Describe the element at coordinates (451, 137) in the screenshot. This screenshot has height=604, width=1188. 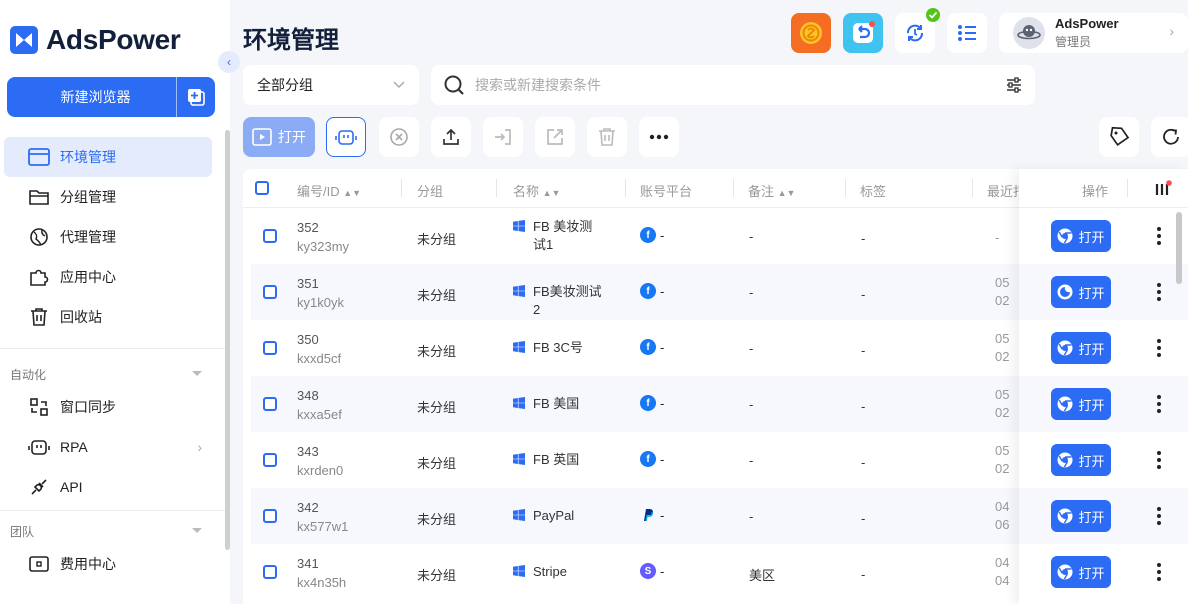
I see `export-button` at that location.